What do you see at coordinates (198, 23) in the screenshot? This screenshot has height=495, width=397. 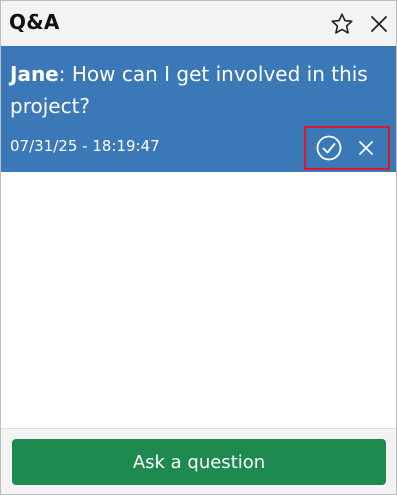 I see `panel-header: Q&A` at bounding box center [198, 23].